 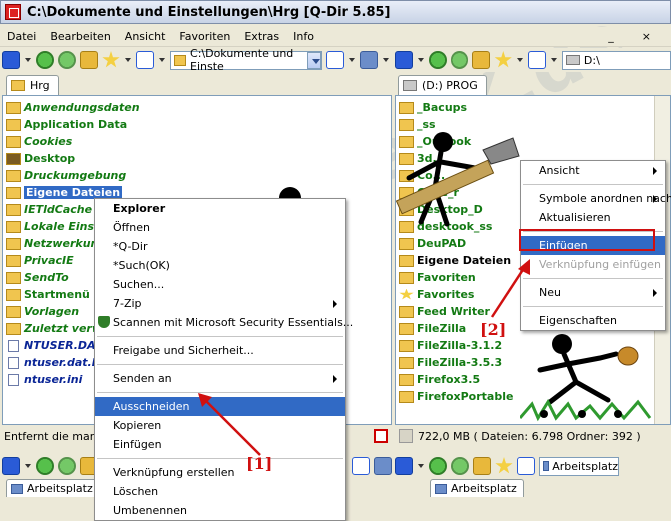 I want to click on file-name: Favorites, so click(x=446, y=294).